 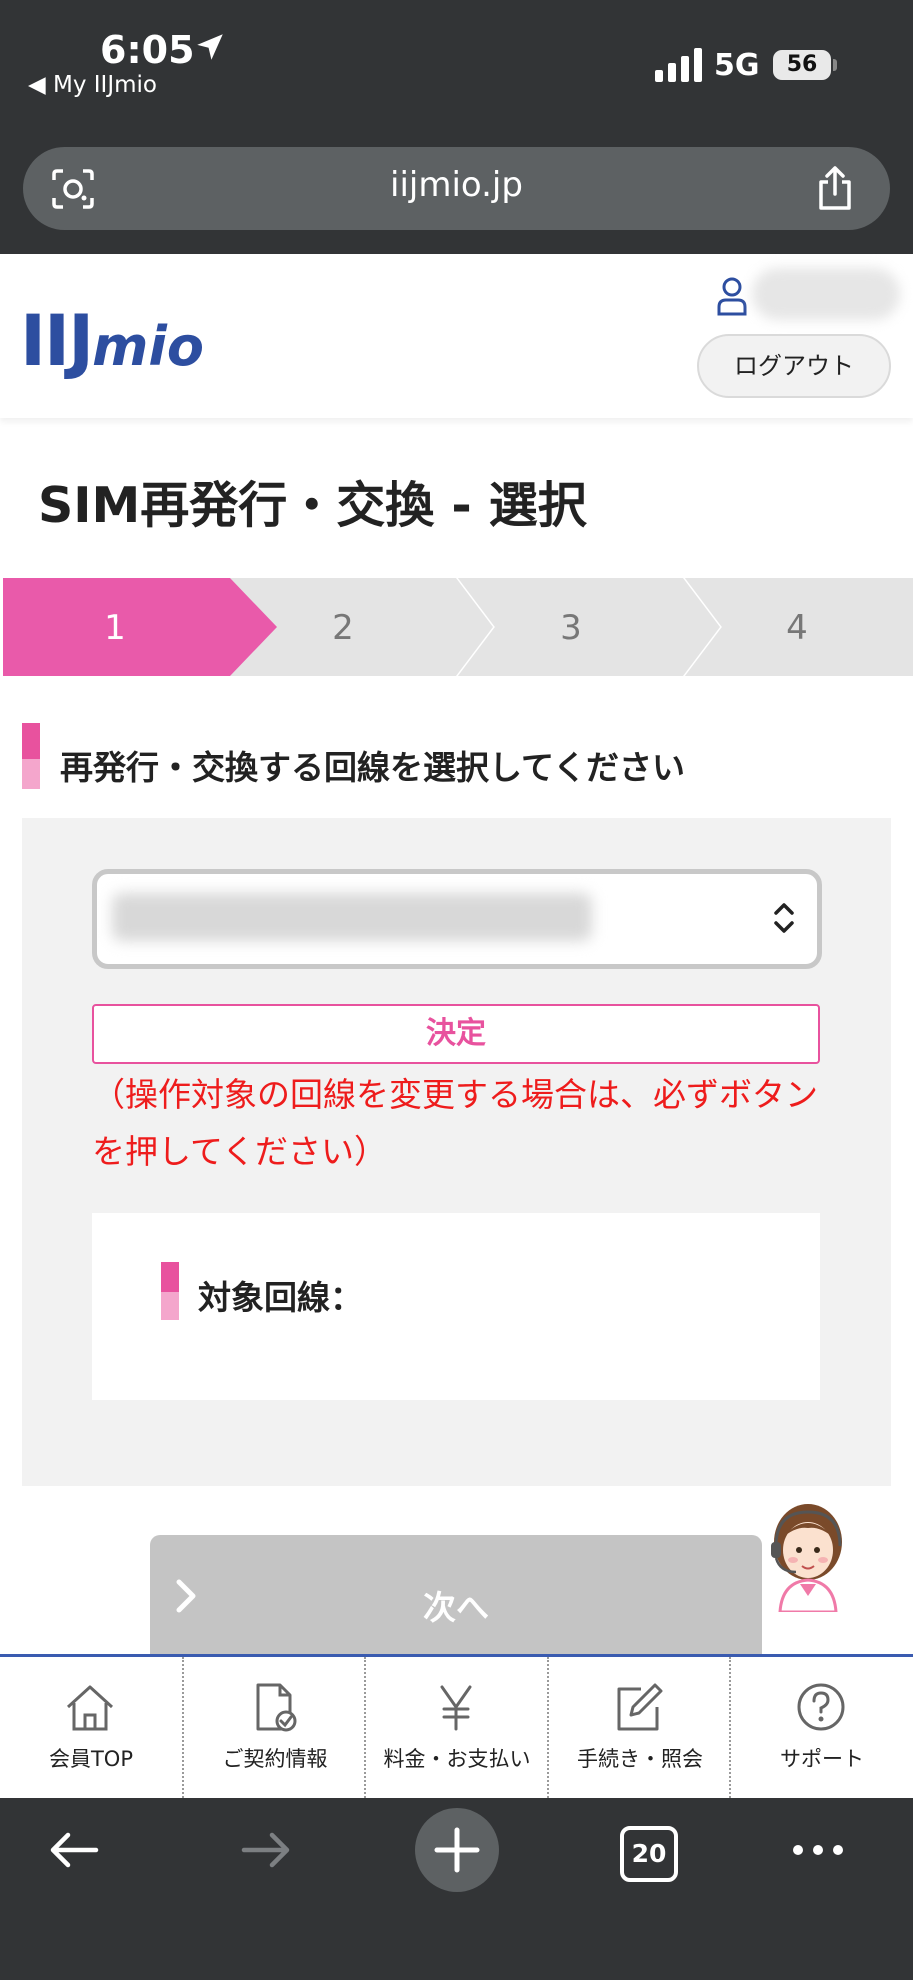 I want to click on target-line-label: 対象回線：, so click(x=280, y=1297).